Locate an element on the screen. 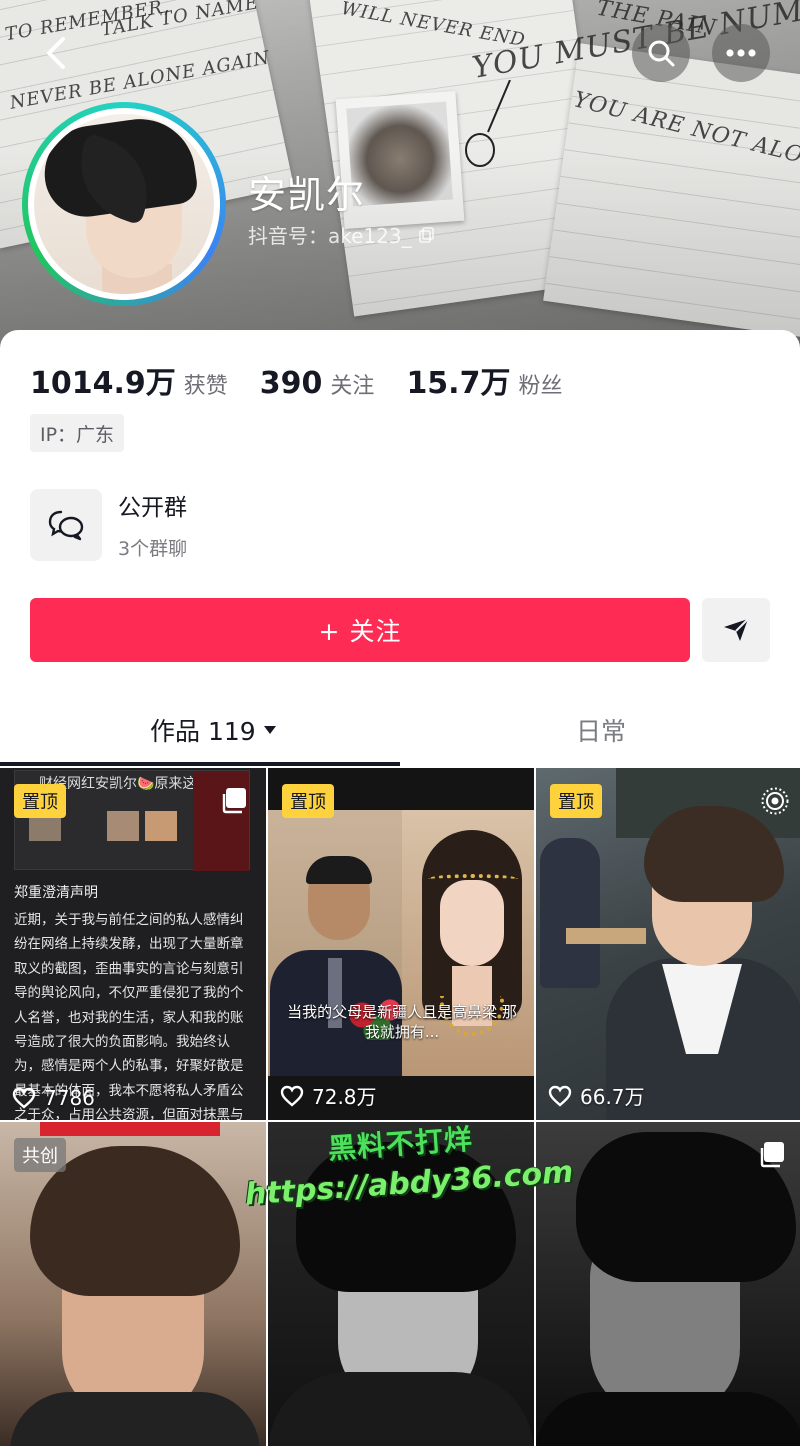  public-group-entry: 公开群 3个群聊 is located at coordinates (108, 524).